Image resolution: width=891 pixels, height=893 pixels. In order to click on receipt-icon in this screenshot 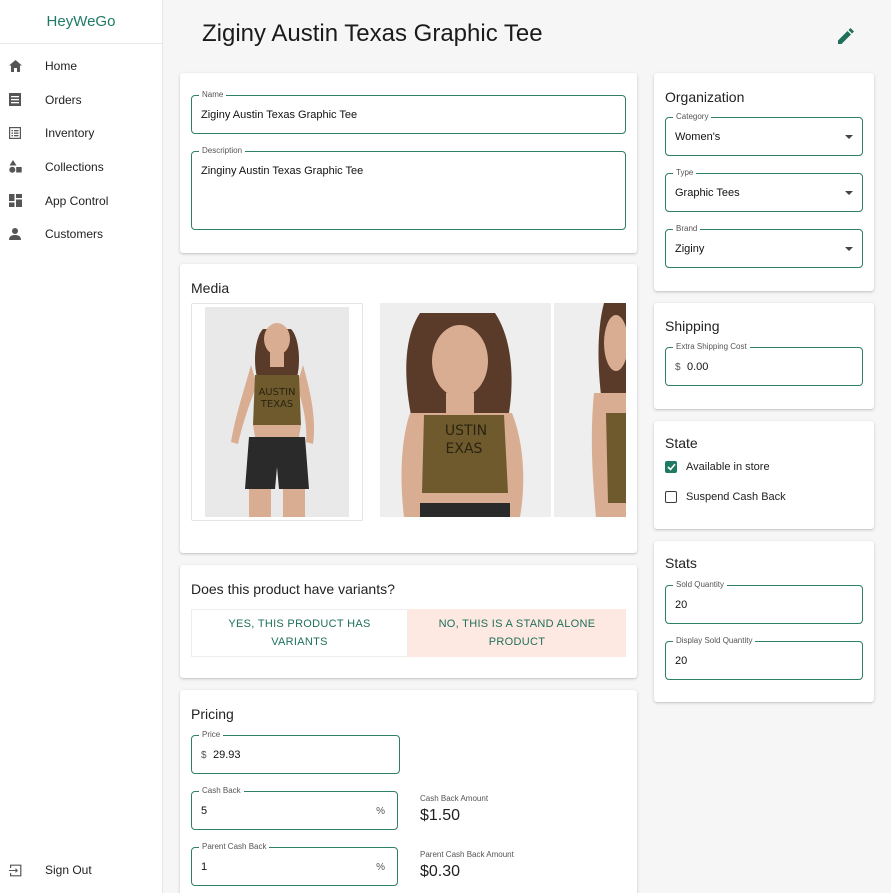, I will do `click(15, 100)`.